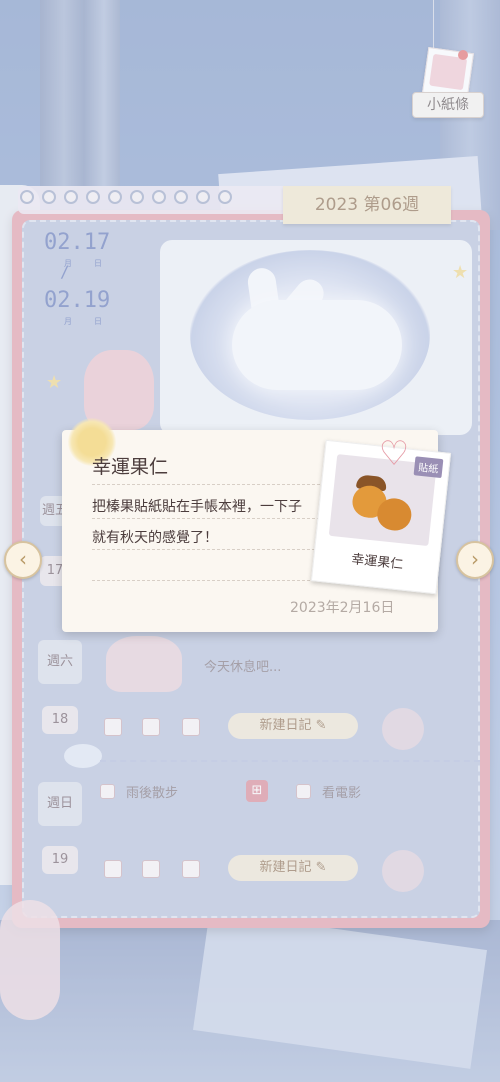  Describe the element at coordinates (317, 345) in the screenshot. I see `bunny-cloud` at that location.